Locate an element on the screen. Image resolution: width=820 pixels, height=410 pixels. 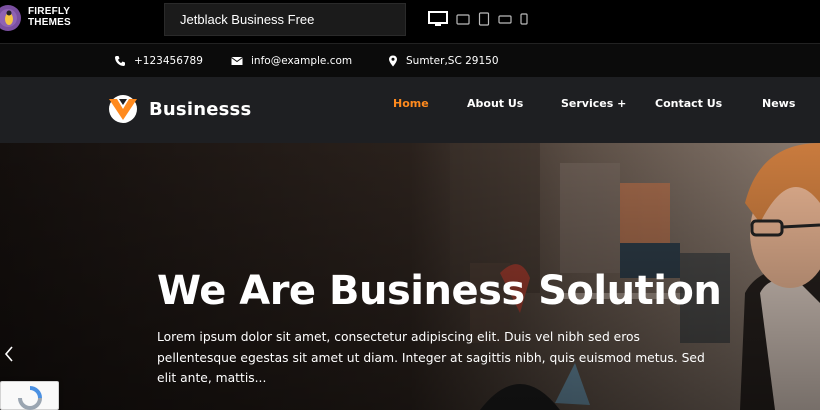
tablet-portrait-icon is located at coordinates (484, 19).